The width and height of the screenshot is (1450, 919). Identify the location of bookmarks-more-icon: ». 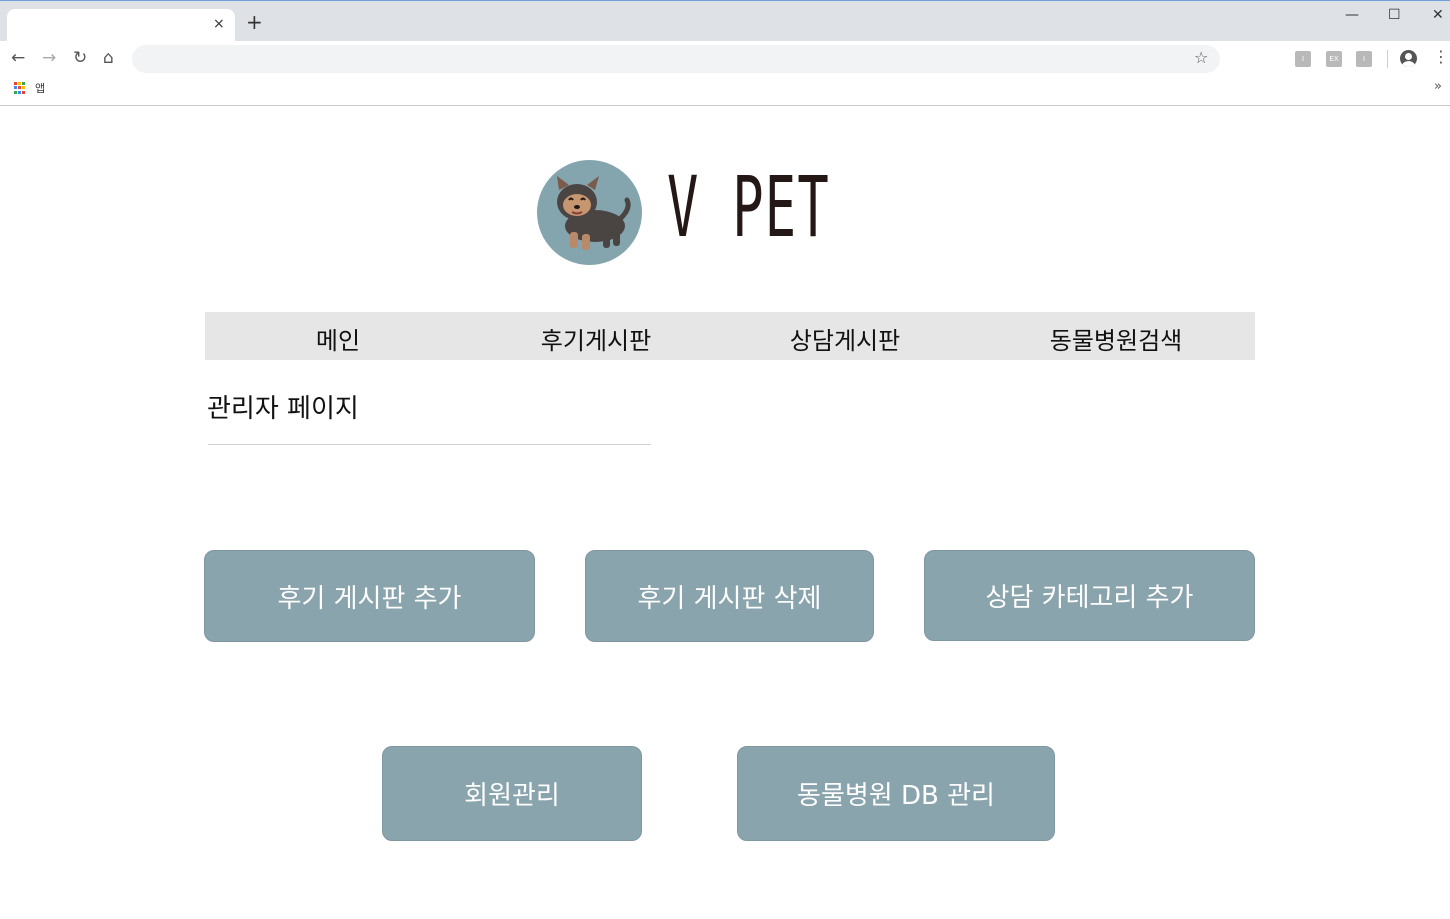
(1438, 86).